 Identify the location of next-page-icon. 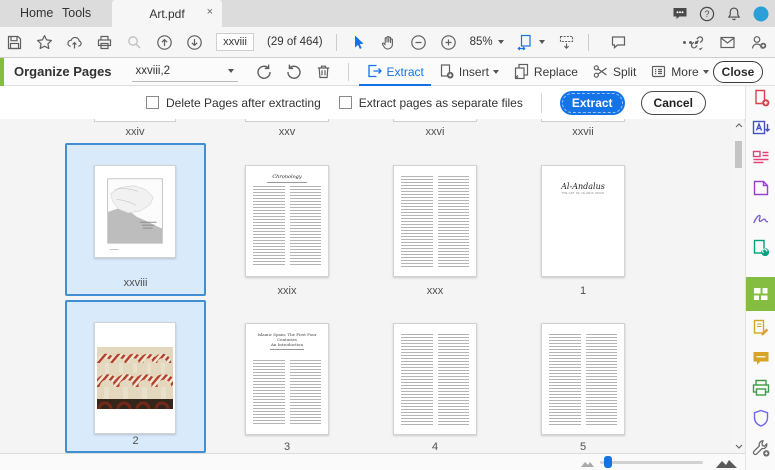
(194, 42).